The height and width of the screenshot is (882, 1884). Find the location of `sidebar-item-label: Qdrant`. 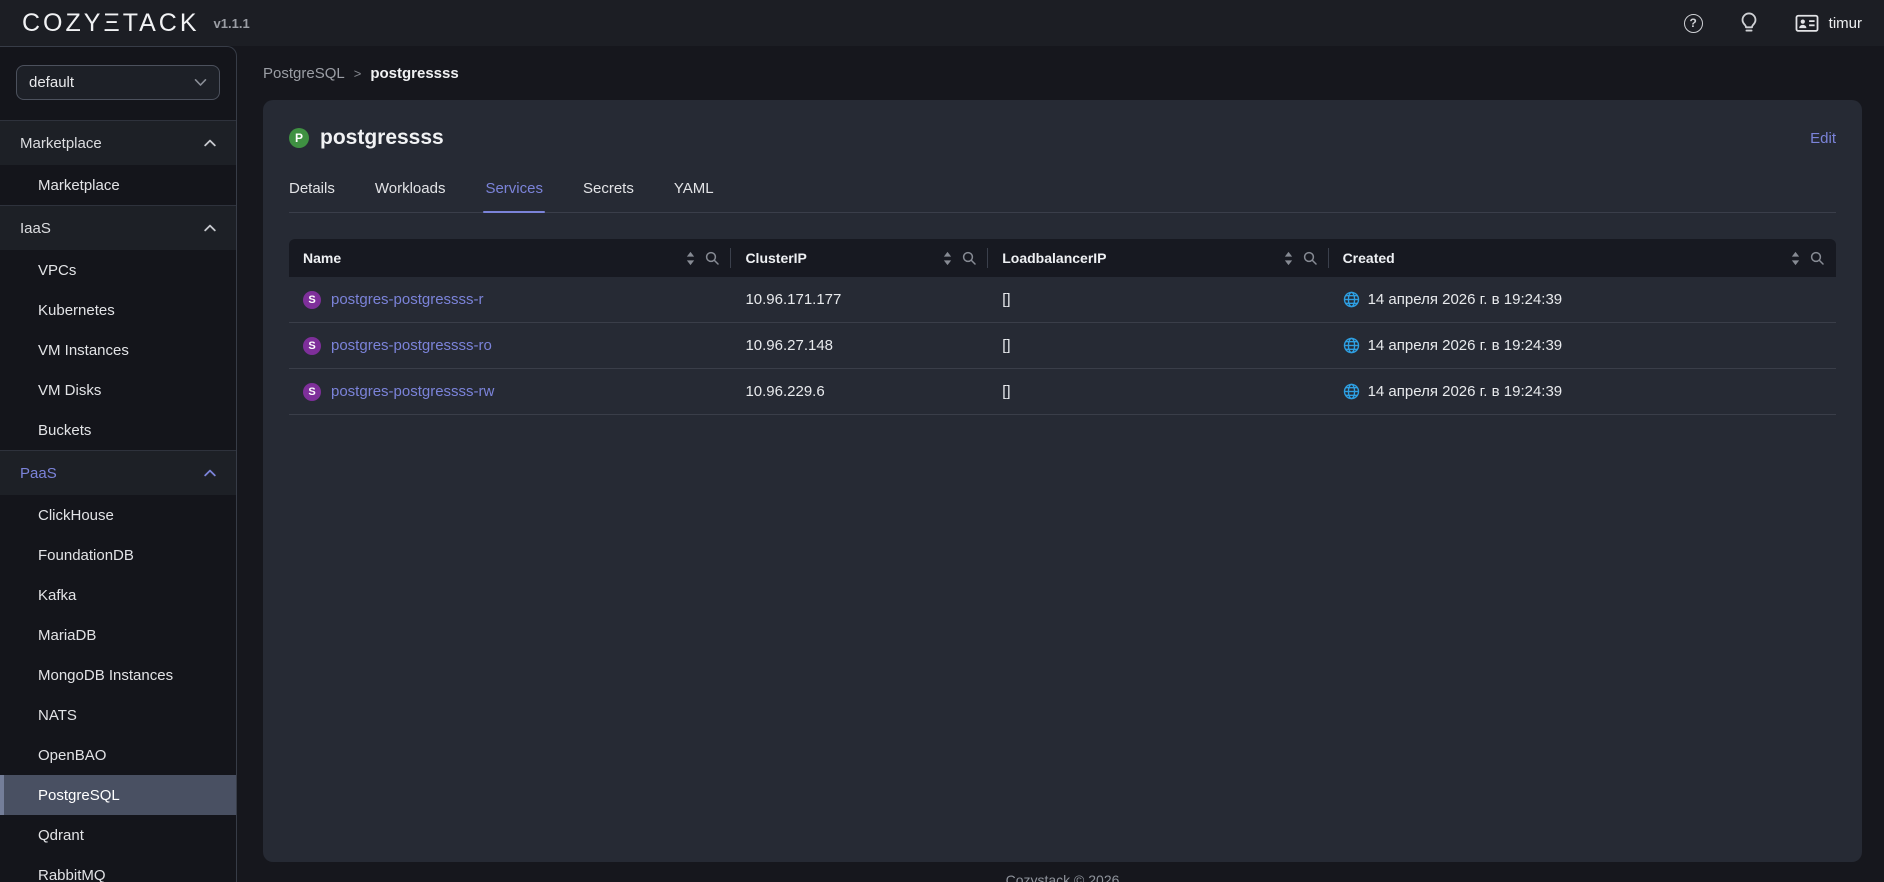

sidebar-item-label: Qdrant is located at coordinates (61, 835).